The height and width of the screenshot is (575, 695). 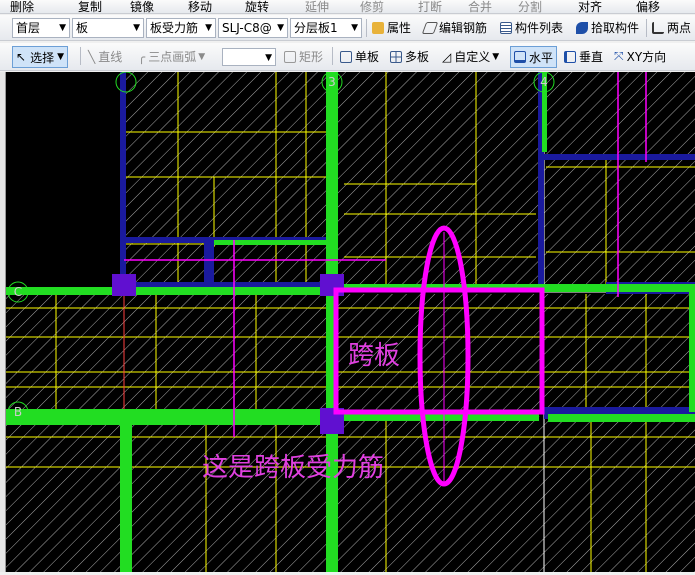 What do you see at coordinates (454, 27) in the screenshot?
I see `edit-rebar-button: 编辑钢筋` at bounding box center [454, 27].